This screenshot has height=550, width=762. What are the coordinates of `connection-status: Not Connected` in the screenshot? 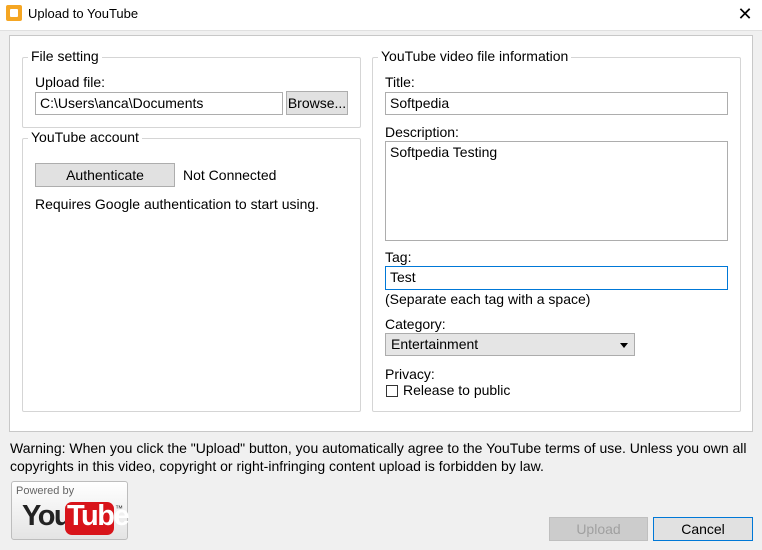 It's located at (230, 175).